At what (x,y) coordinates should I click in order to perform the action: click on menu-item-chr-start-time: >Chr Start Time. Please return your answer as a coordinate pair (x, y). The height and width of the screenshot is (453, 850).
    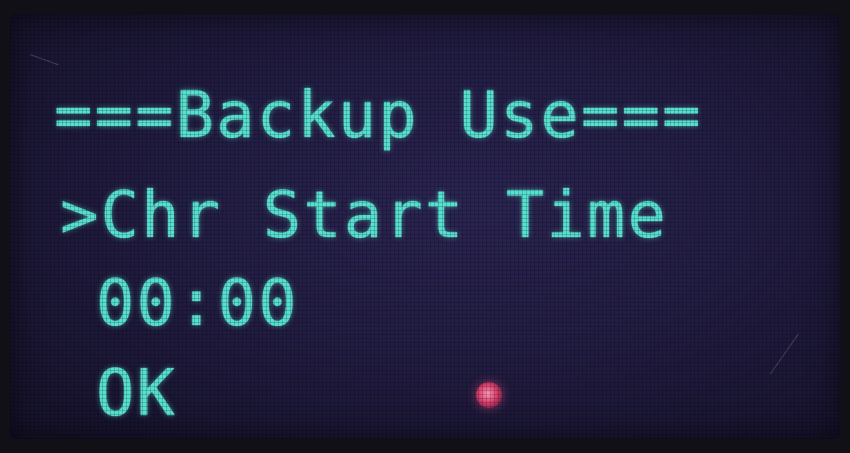
    Looking at the image, I should click on (364, 216).